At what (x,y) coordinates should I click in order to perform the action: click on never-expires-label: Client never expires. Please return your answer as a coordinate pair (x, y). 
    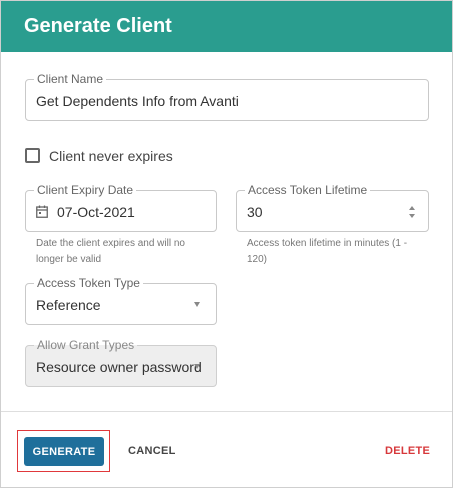
    Looking at the image, I should click on (111, 156).